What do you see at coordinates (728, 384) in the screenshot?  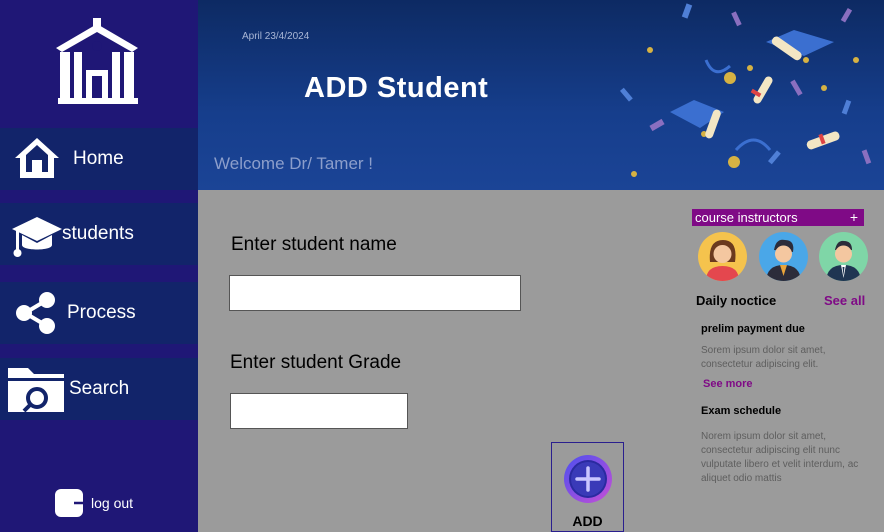 I see `see-more-link: See more` at bounding box center [728, 384].